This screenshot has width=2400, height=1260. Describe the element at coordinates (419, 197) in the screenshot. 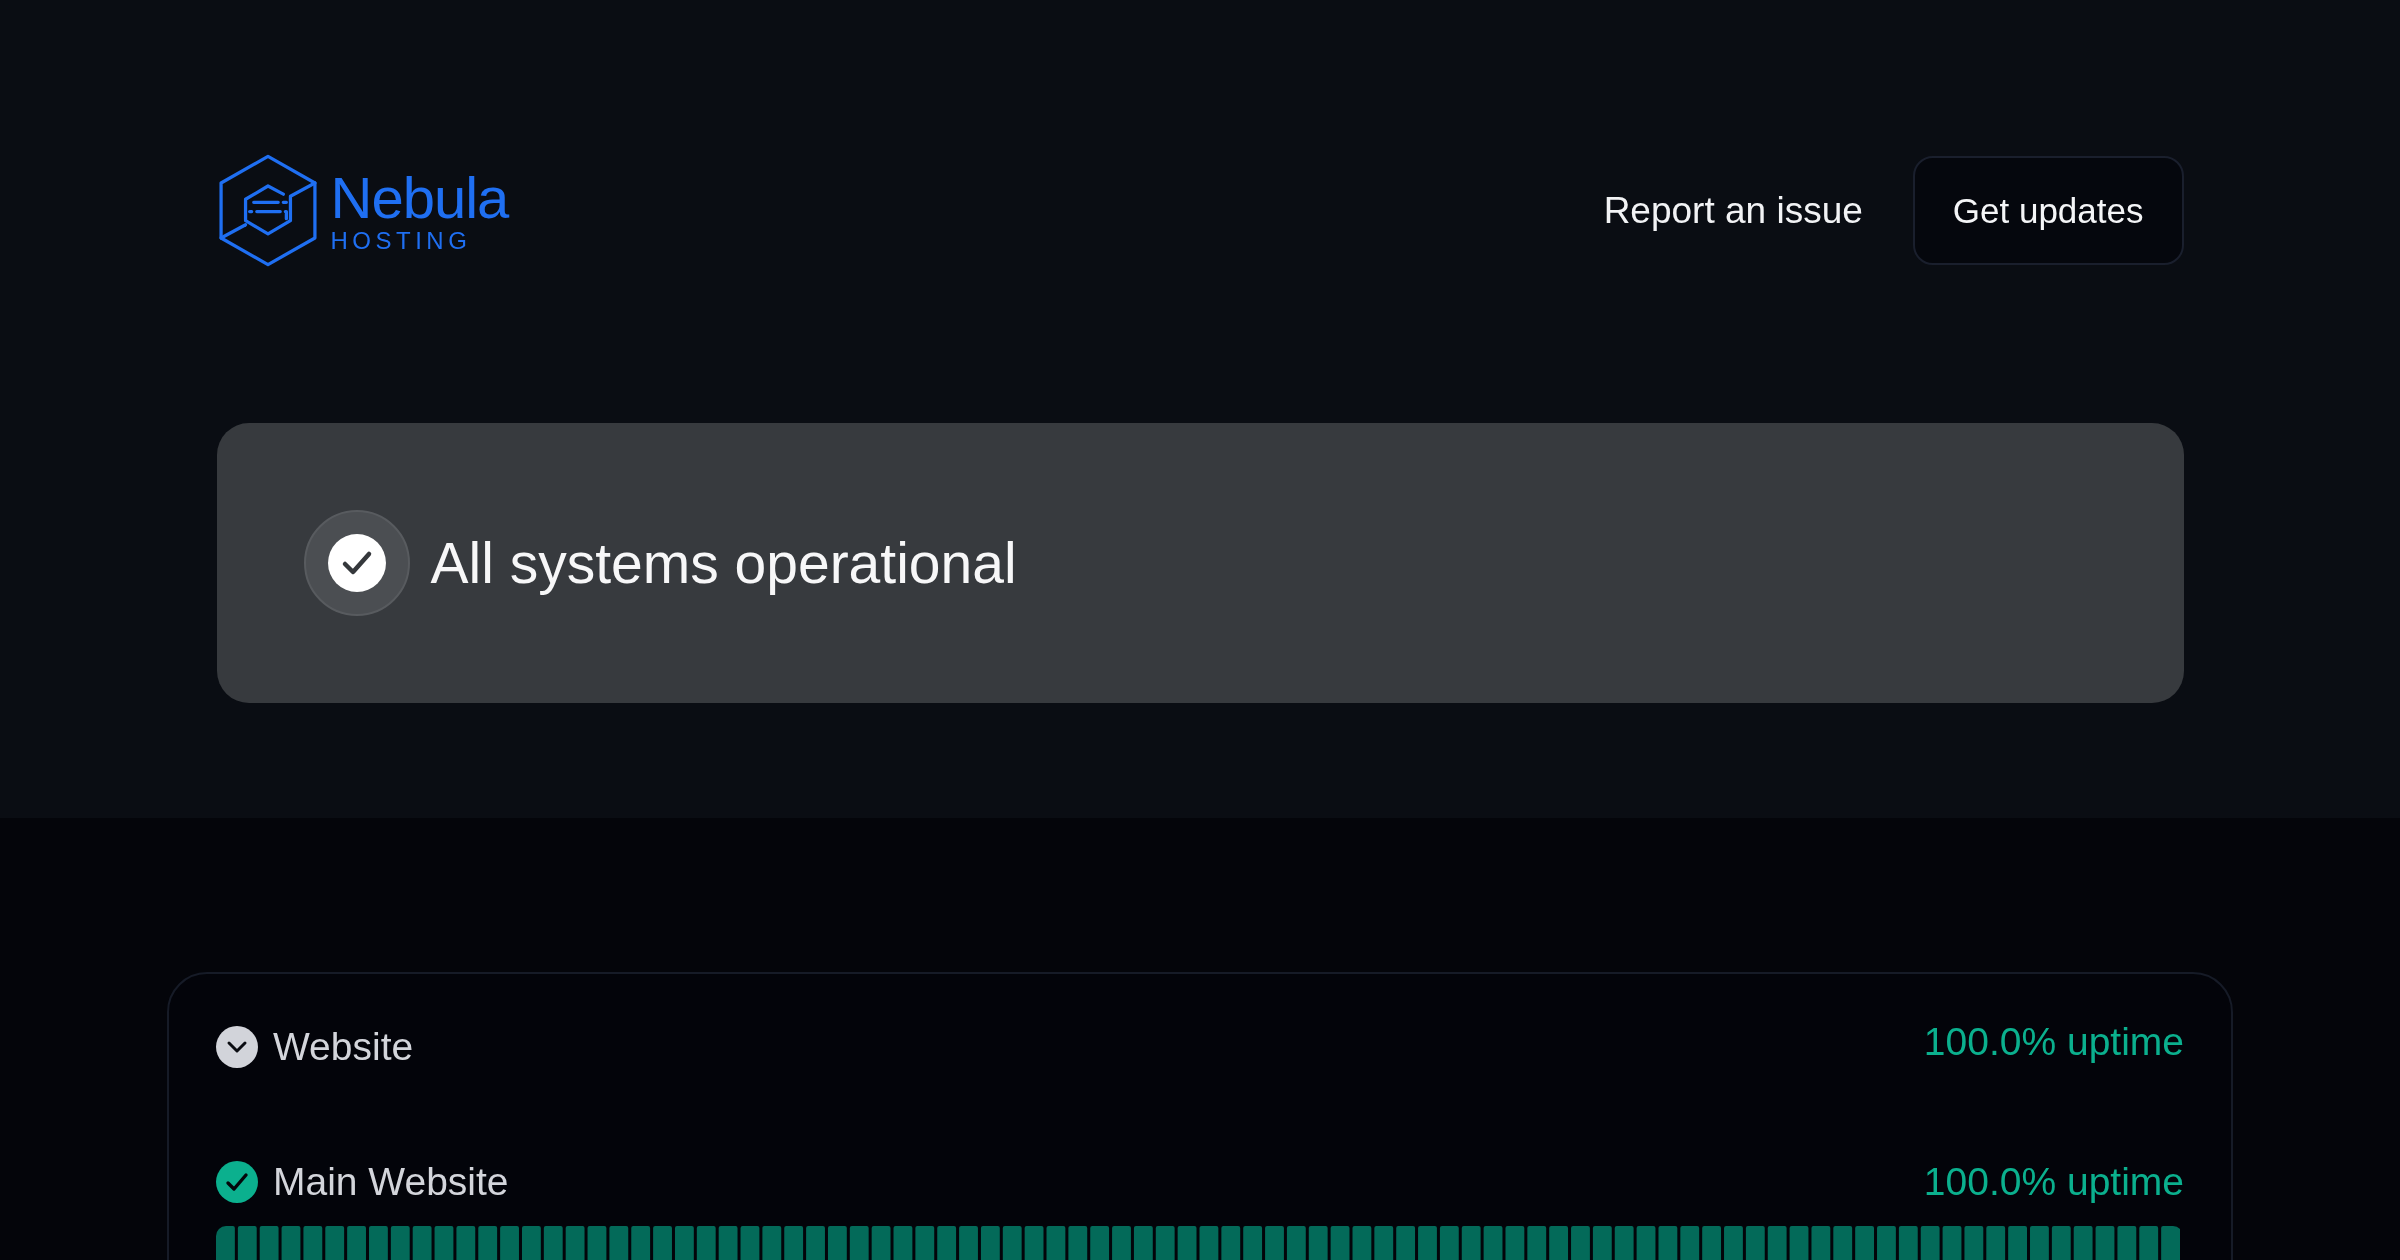

I see `brand-name: Nebula` at that location.